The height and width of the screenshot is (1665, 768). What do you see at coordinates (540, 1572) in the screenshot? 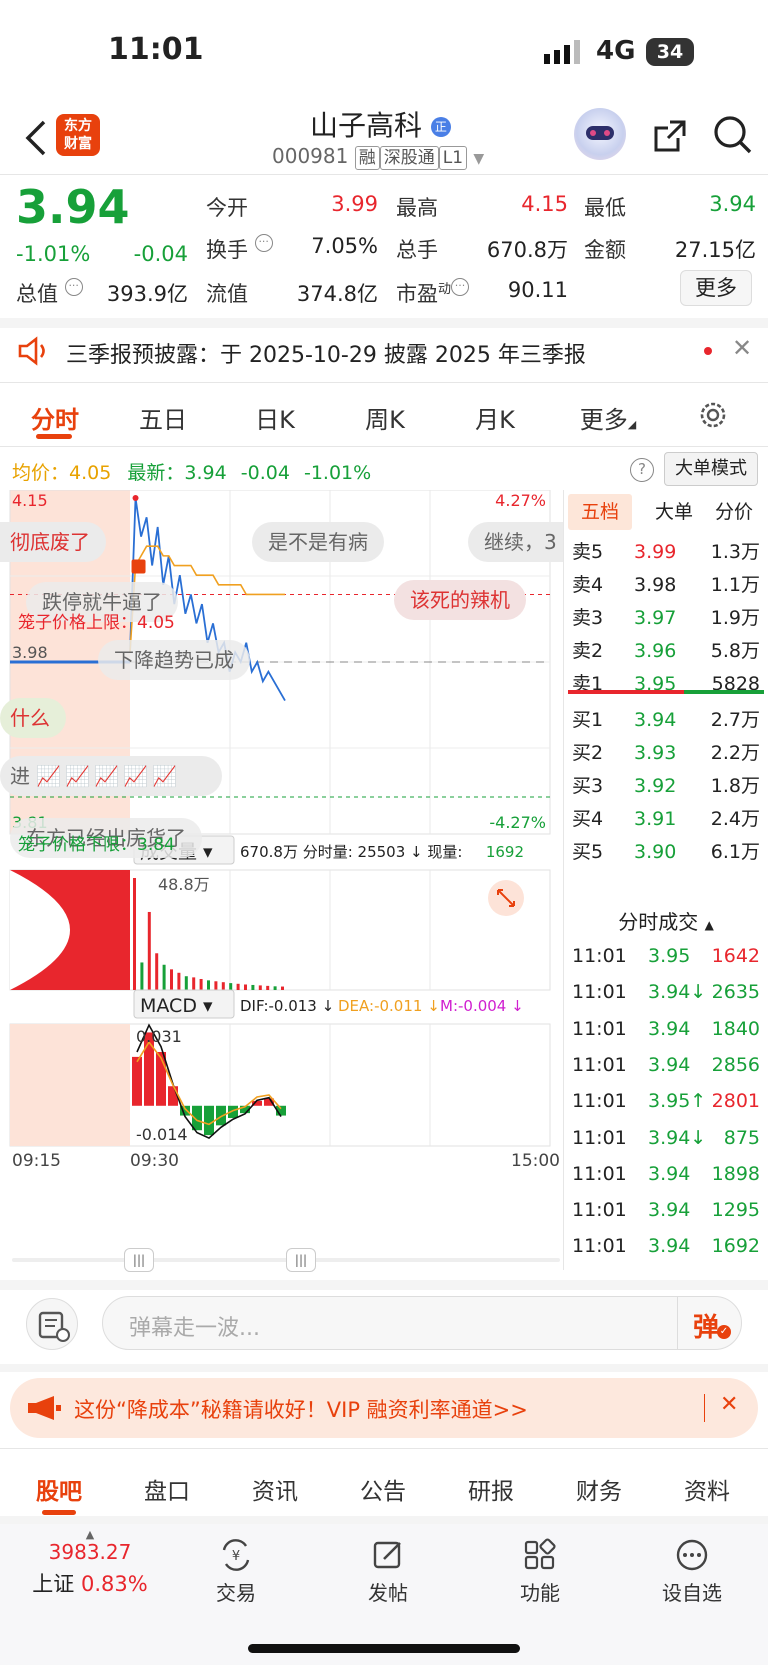
I see `dock-functions: 功能` at bounding box center [540, 1572].